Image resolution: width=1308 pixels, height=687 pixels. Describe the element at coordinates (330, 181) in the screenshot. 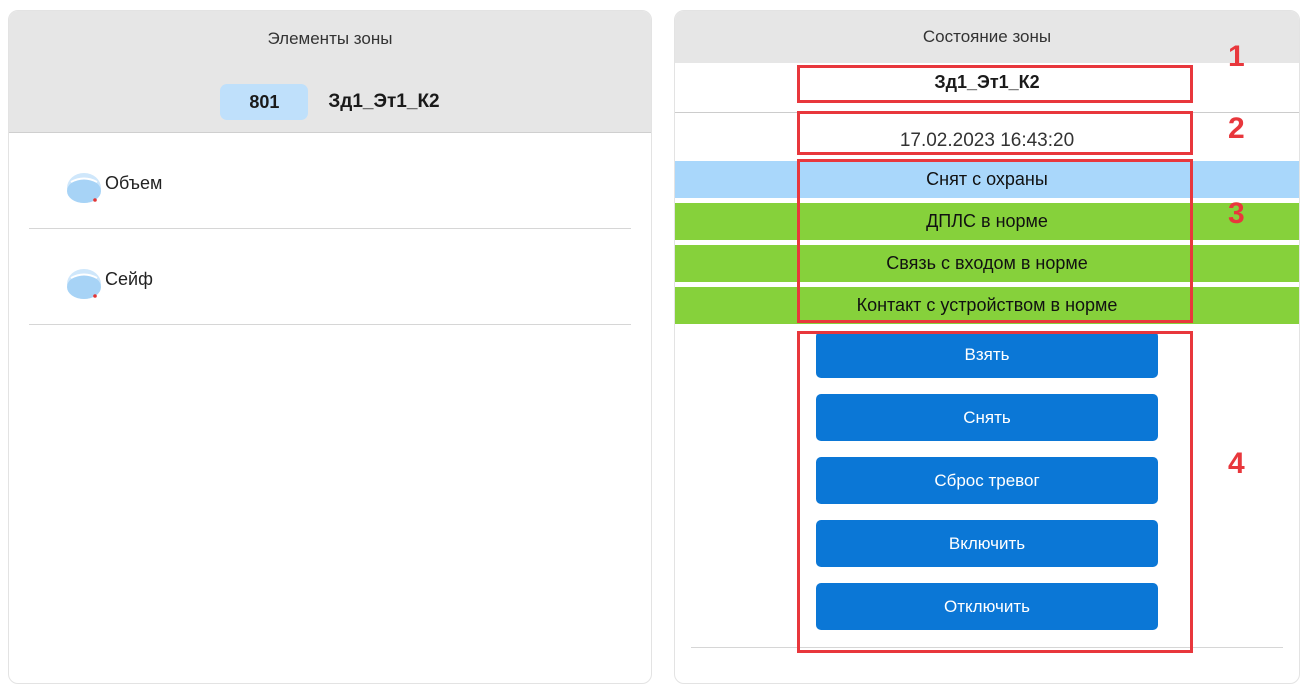

I see `list-item-element: Объем` at that location.